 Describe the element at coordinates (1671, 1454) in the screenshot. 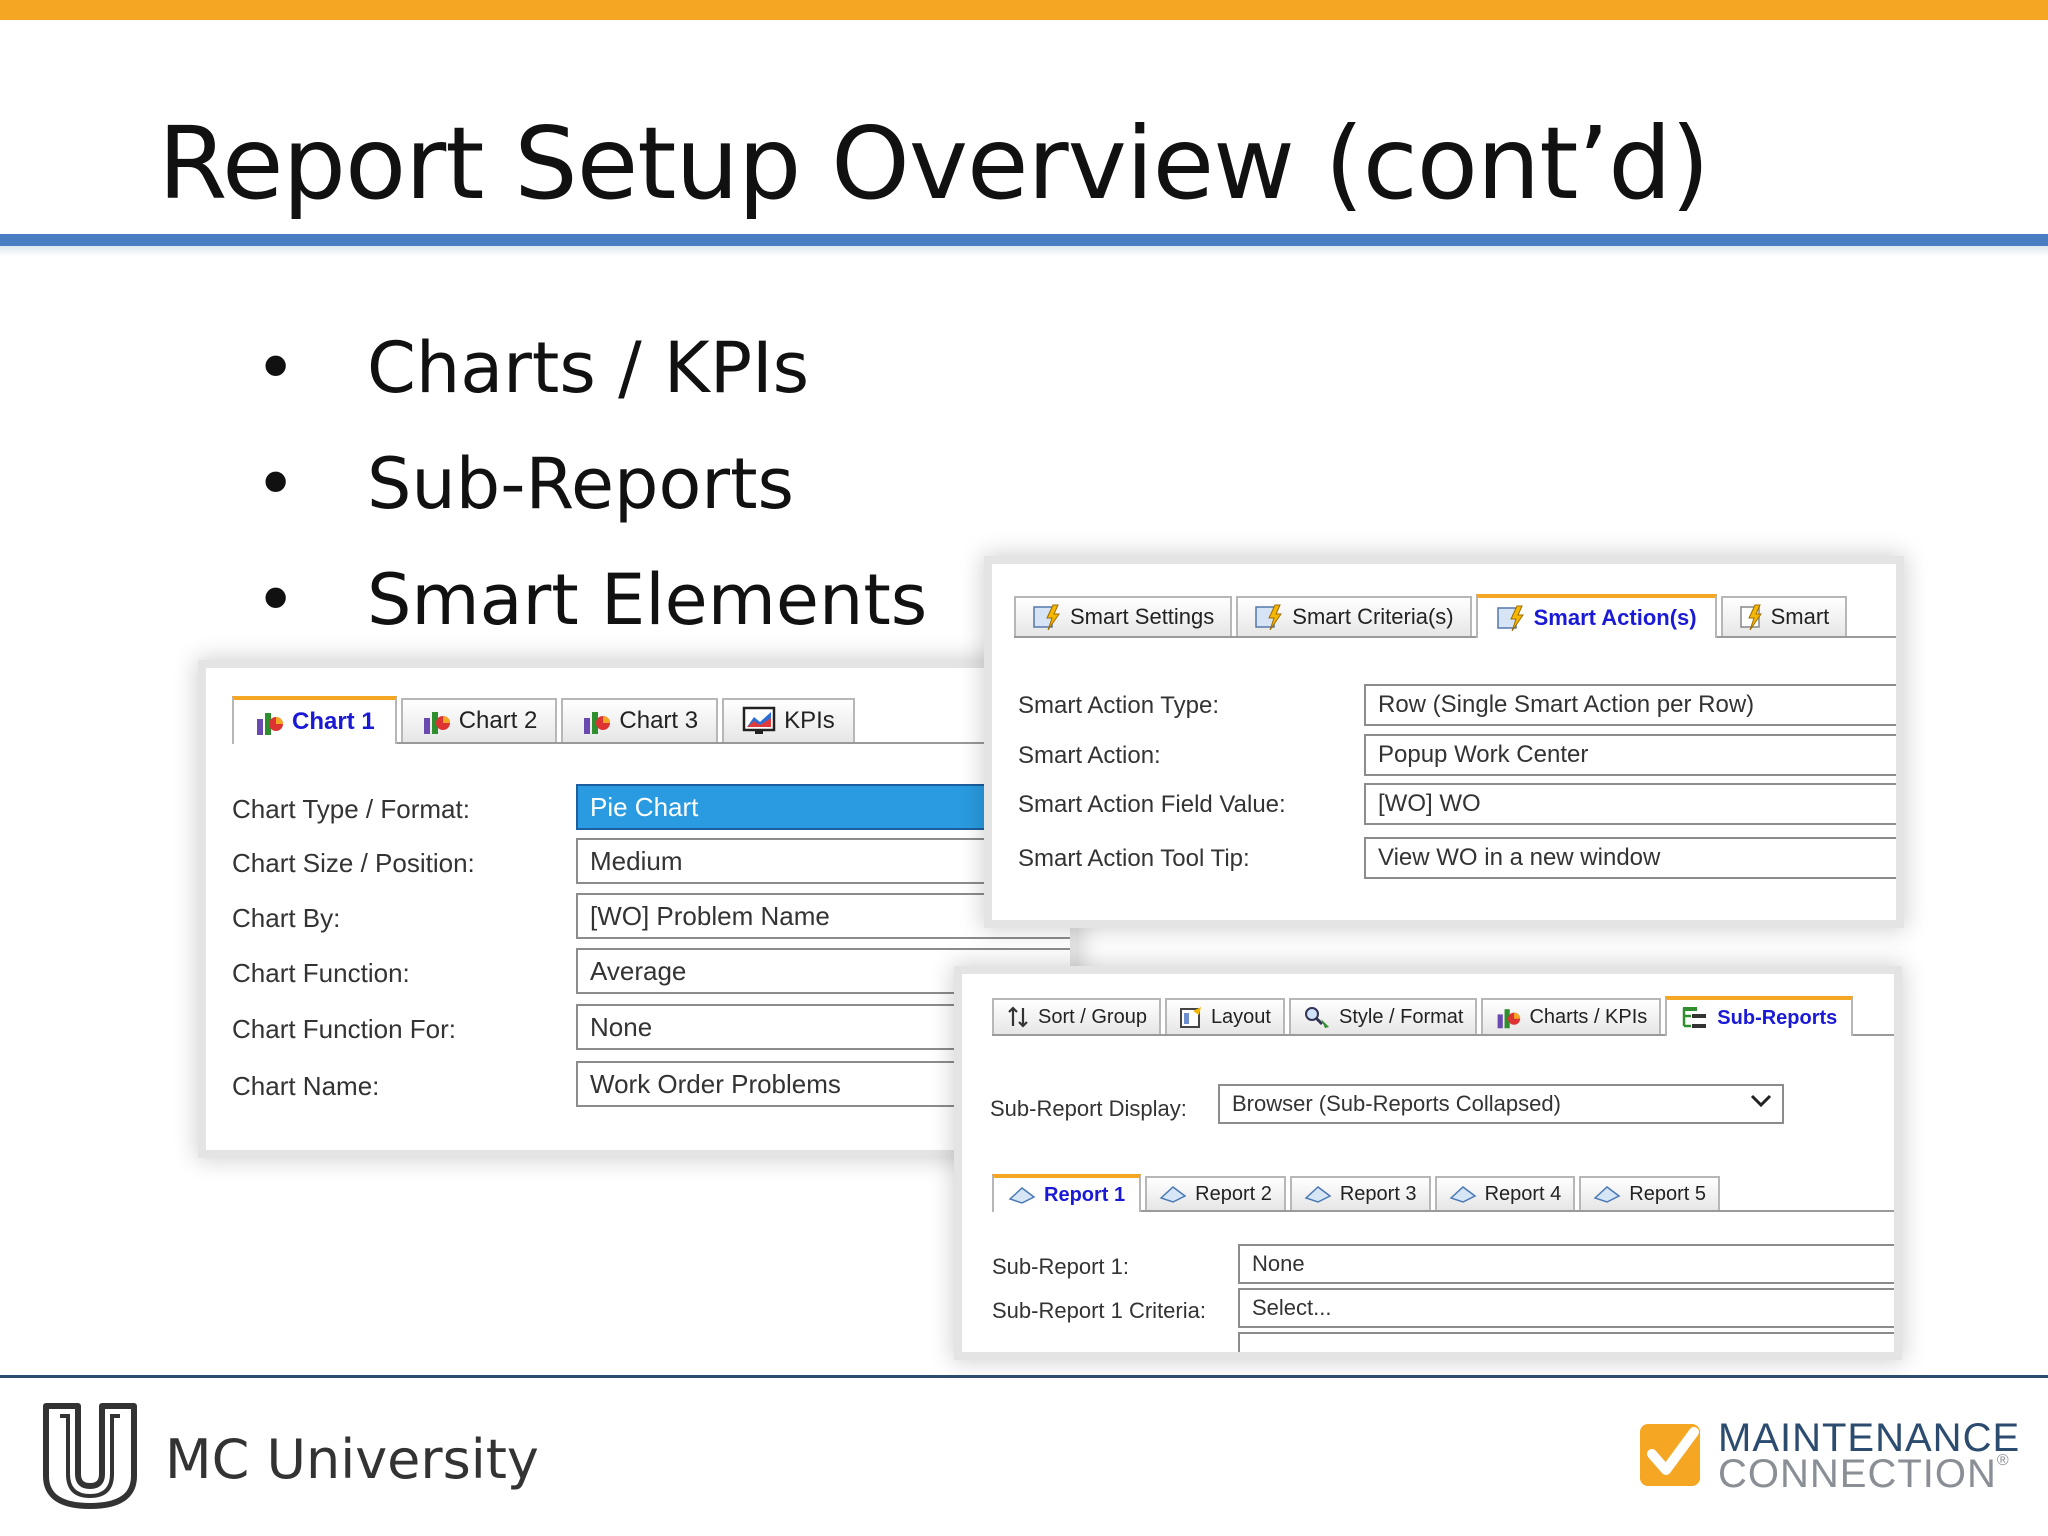

I see `maintenance-connection-logo-icon` at that location.